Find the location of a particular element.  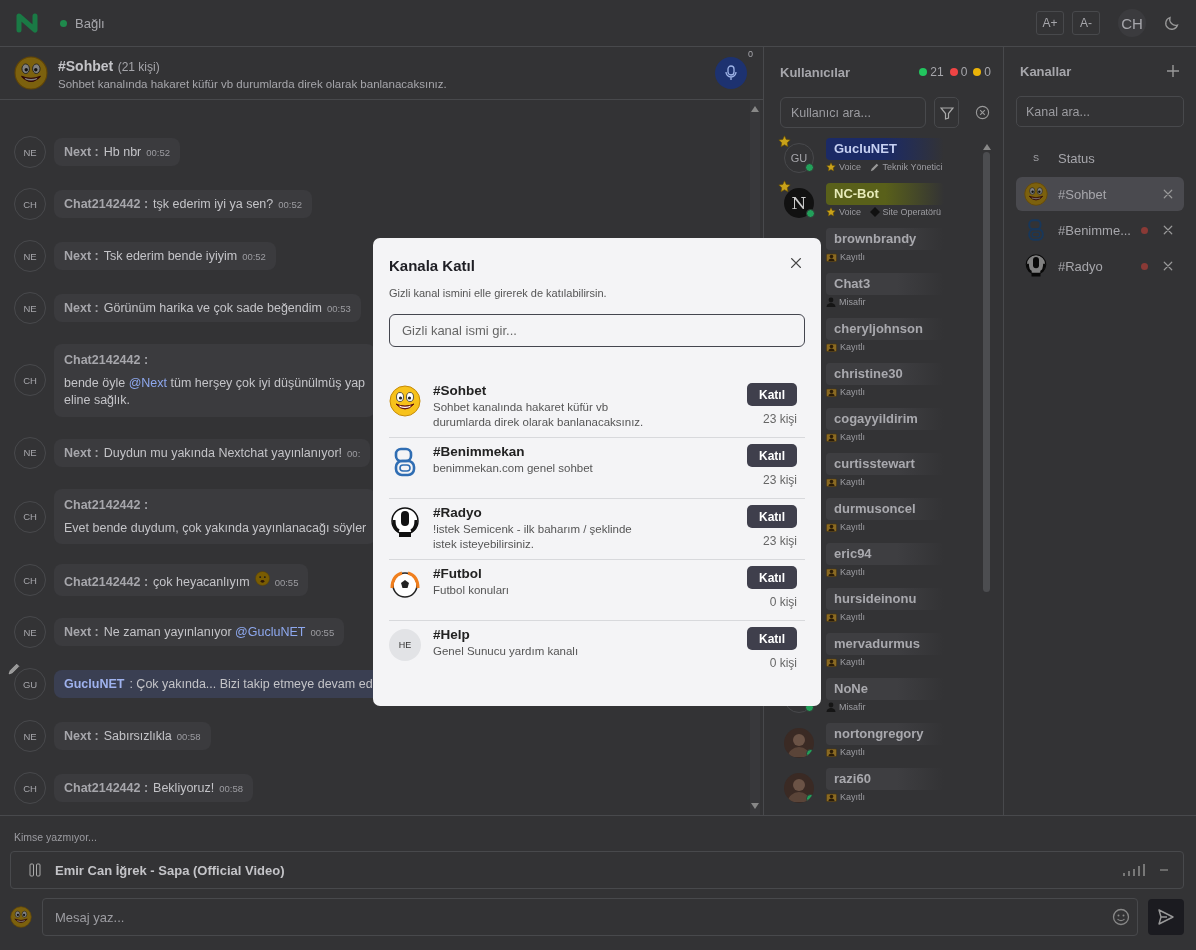

member-count: 23 kişi is located at coordinates (780, 480).